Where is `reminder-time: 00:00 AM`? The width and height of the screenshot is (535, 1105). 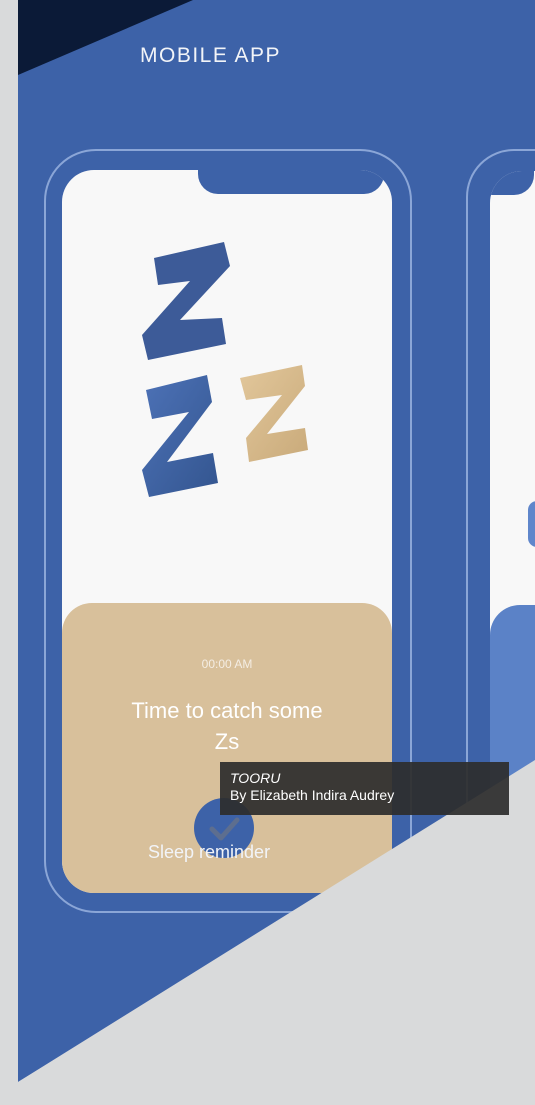
reminder-time: 00:00 AM is located at coordinates (227, 664).